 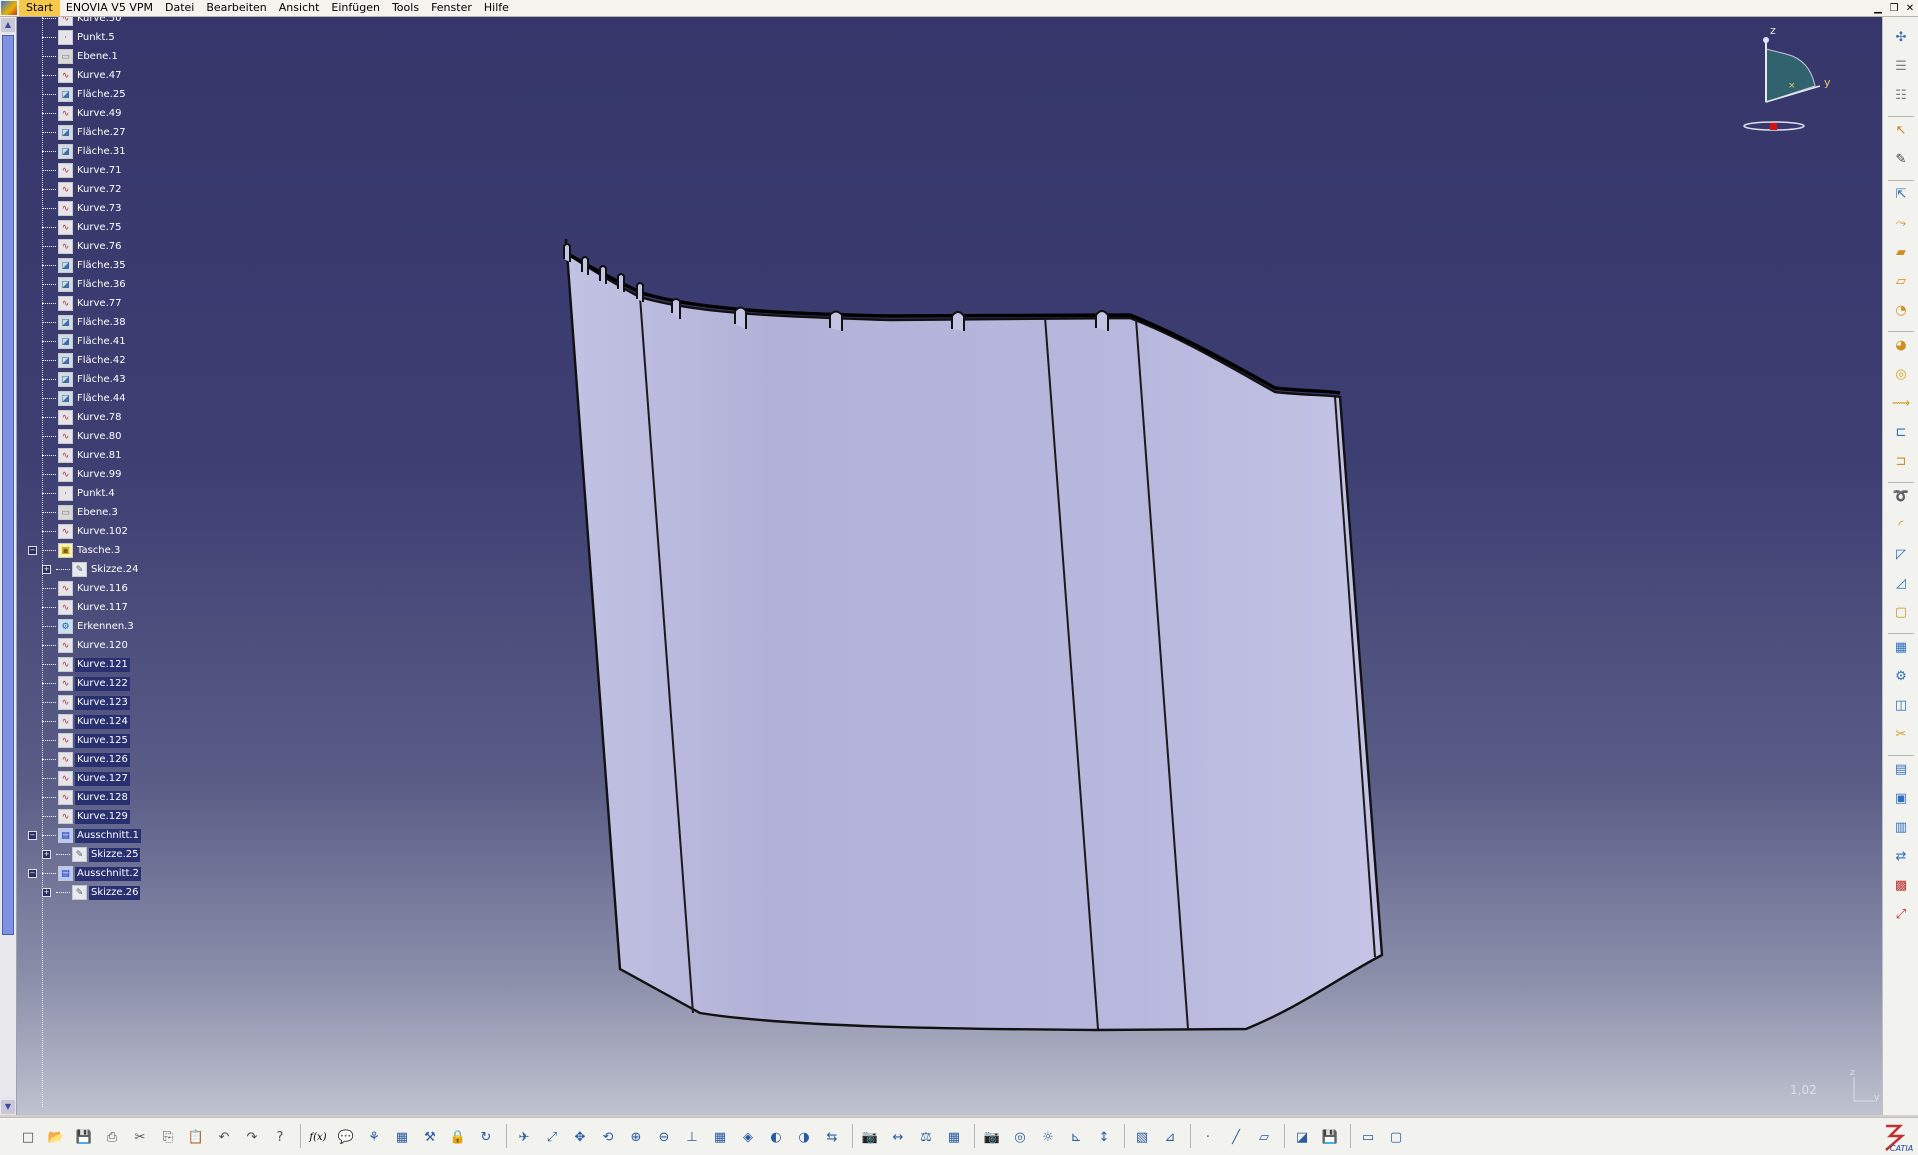 What do you see at coordinates (748, 1137) in the screenshot?
I see `iso-view-icon: ◈` at bounding box center [748, 1137].